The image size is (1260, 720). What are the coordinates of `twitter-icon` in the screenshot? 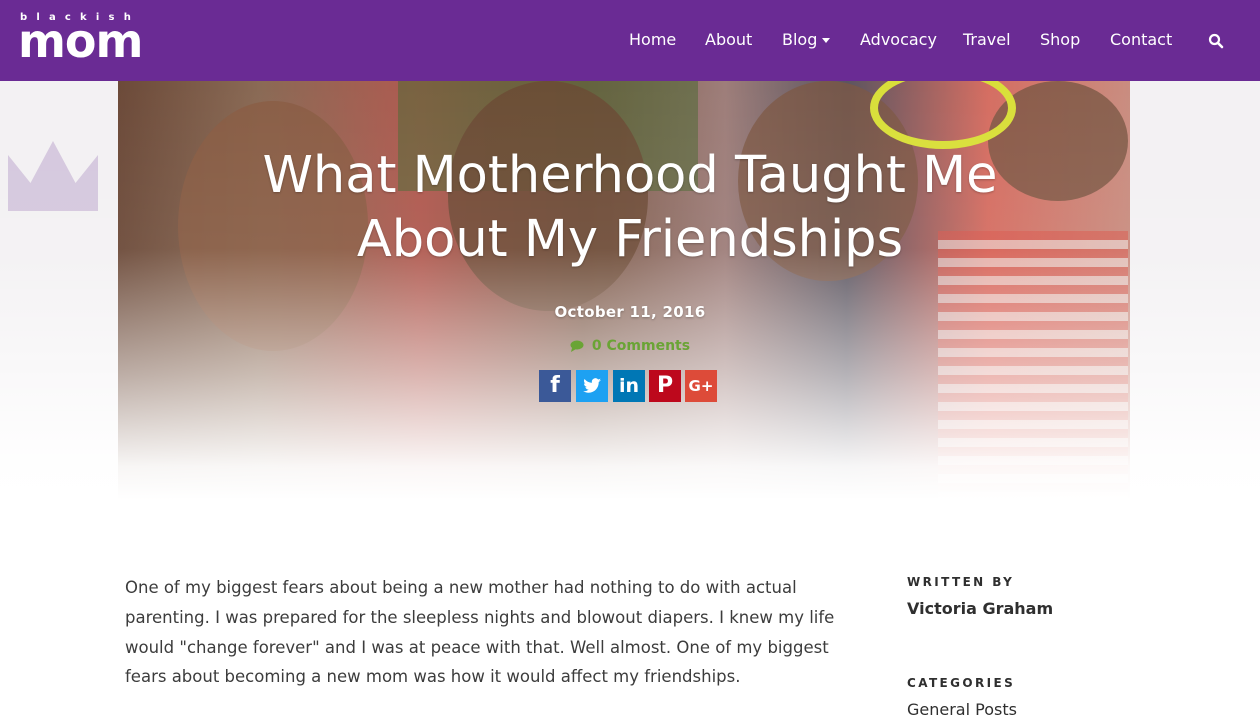 It's located at (592, 385).